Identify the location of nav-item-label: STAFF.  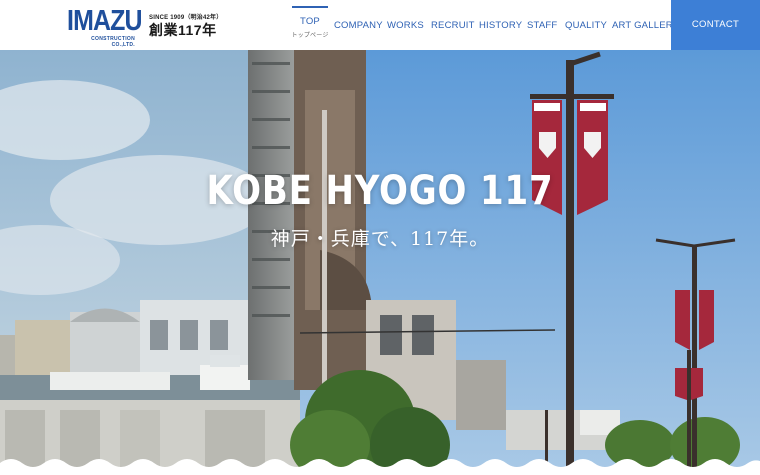
(542, 25).